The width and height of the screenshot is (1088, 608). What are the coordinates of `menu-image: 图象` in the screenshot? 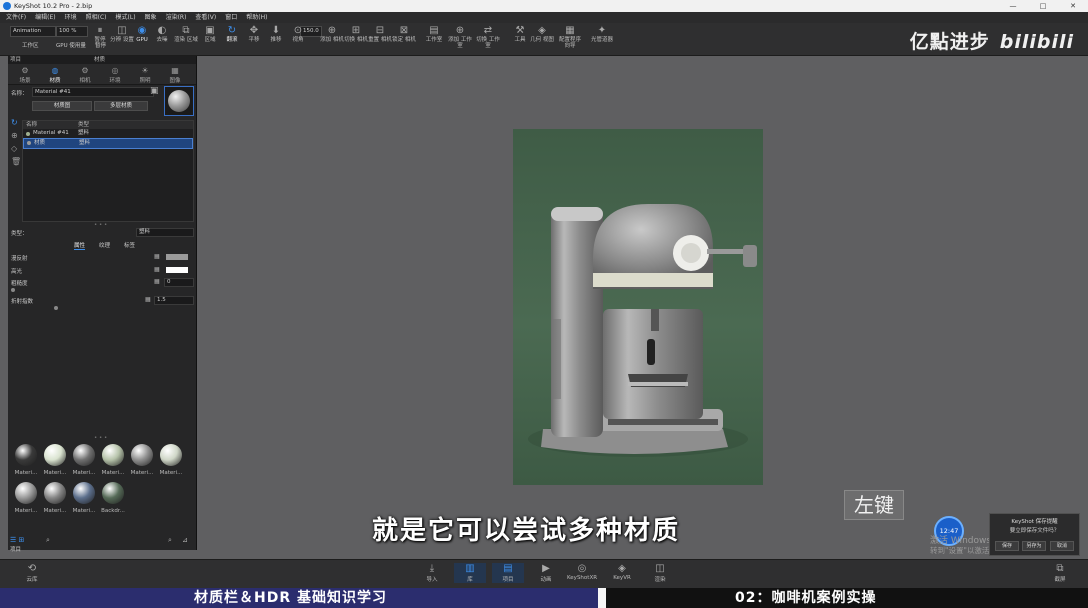 It's located at (151, 17).